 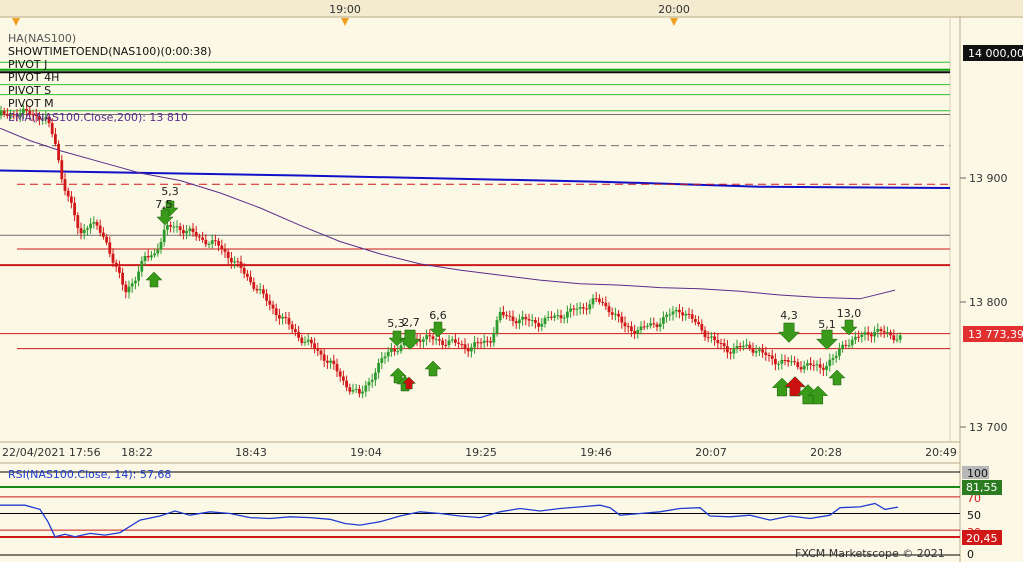 I want to click on top-price-badge-label: 14 000,00, so click(x=995, y=53).